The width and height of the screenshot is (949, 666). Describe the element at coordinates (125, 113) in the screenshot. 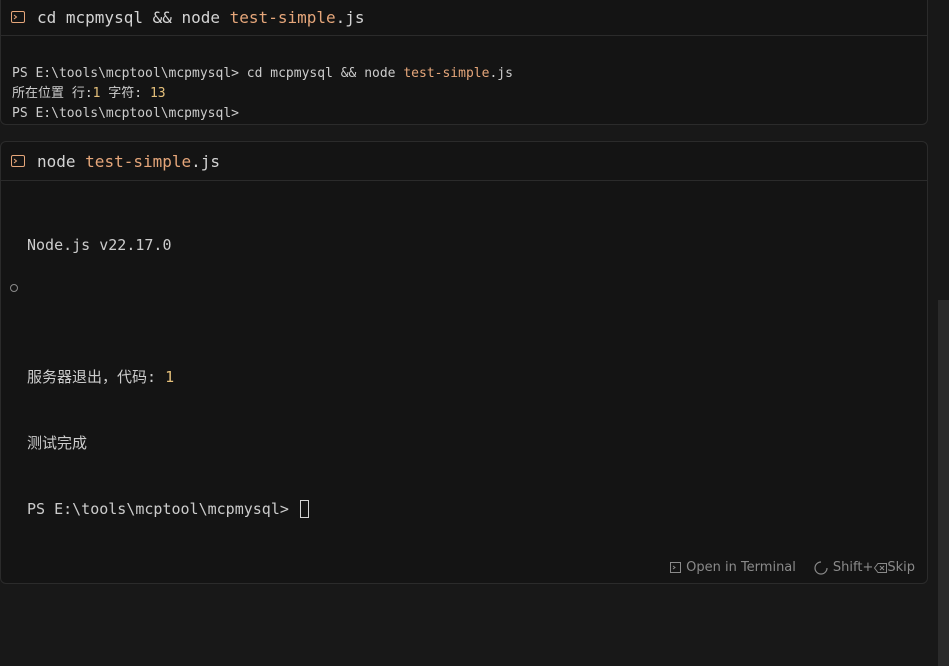

I see `output-line-3: PS E:\tools\mcptool\mcpmysql>` at that location.